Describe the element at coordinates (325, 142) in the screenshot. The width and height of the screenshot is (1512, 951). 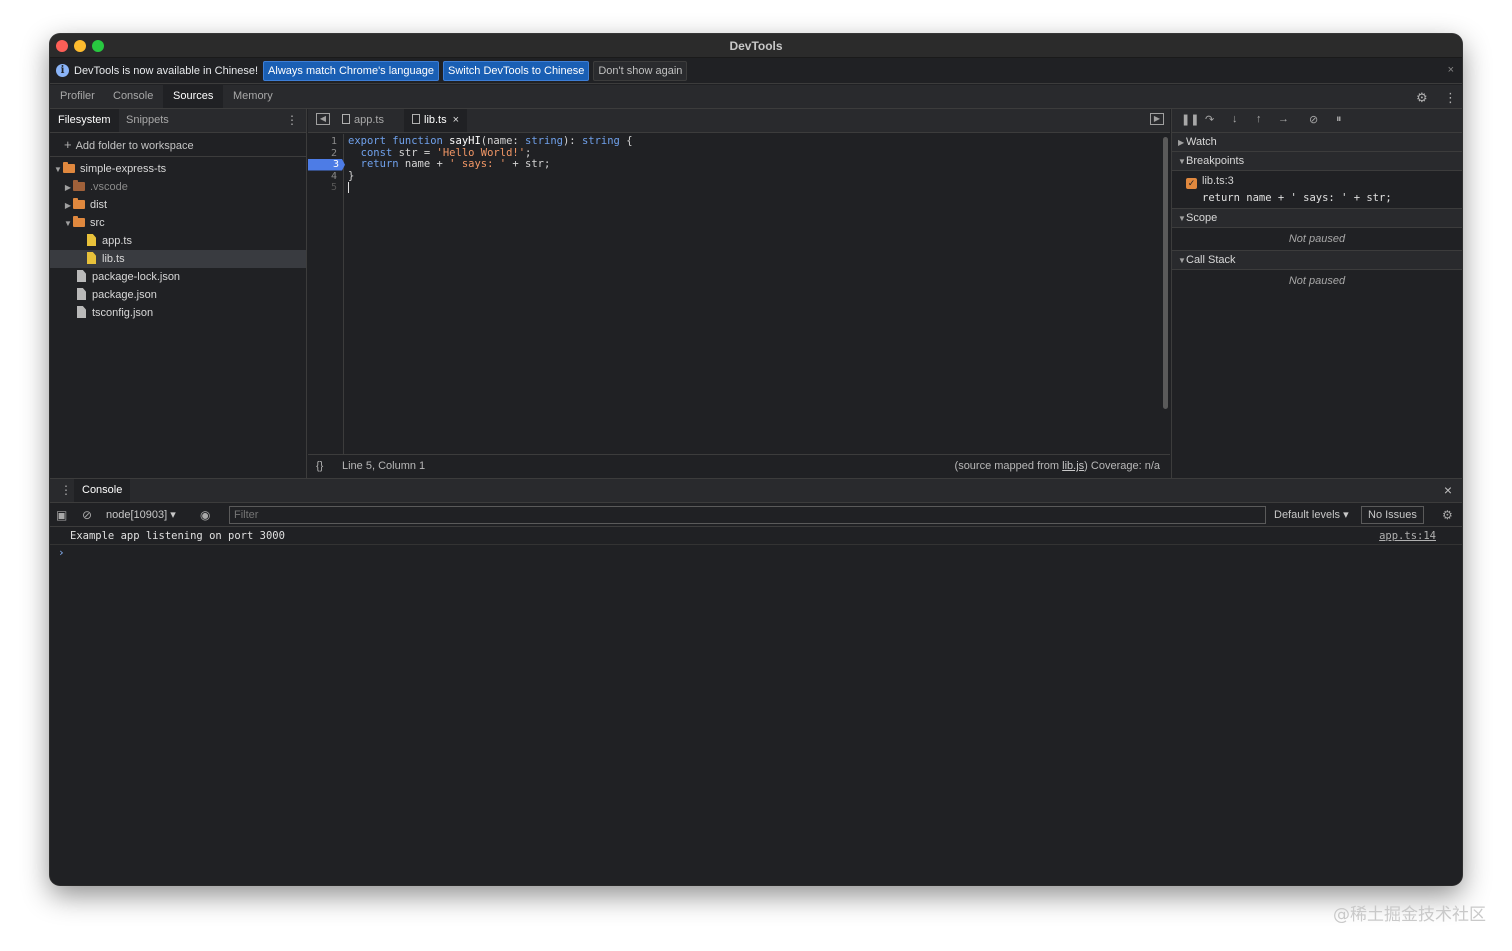
I see `line-number: 1` at that location.